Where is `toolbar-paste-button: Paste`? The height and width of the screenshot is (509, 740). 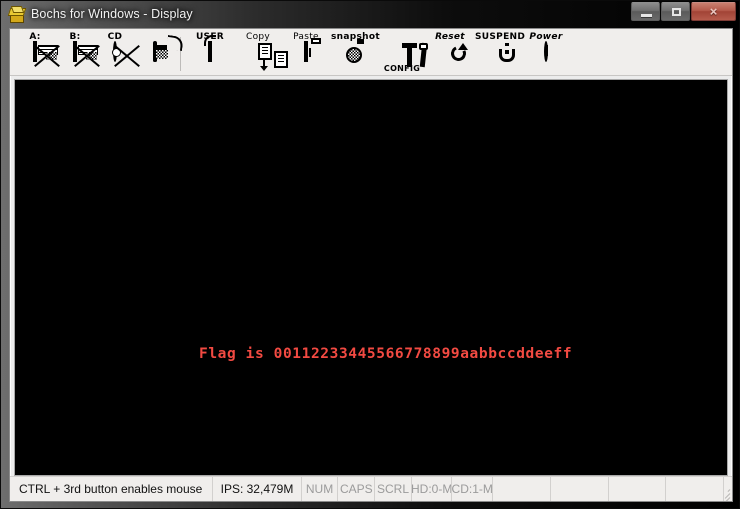 toolbar-paste-button: Paste is located at coordinates (306, 53).